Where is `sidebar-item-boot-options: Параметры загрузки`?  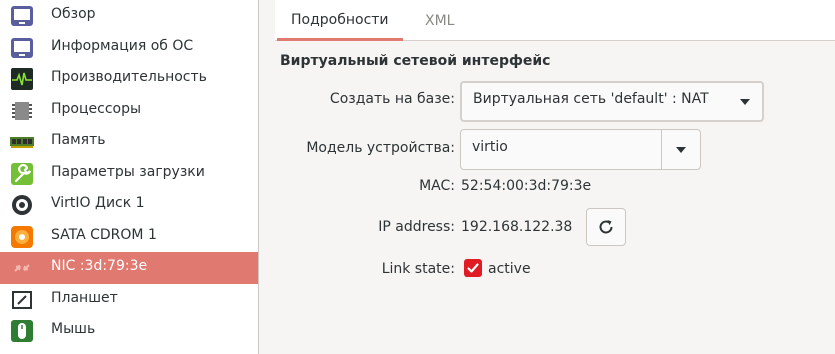
sidebar-item-boot-options: Параметры загрузки is located at coordinates (129, 174).